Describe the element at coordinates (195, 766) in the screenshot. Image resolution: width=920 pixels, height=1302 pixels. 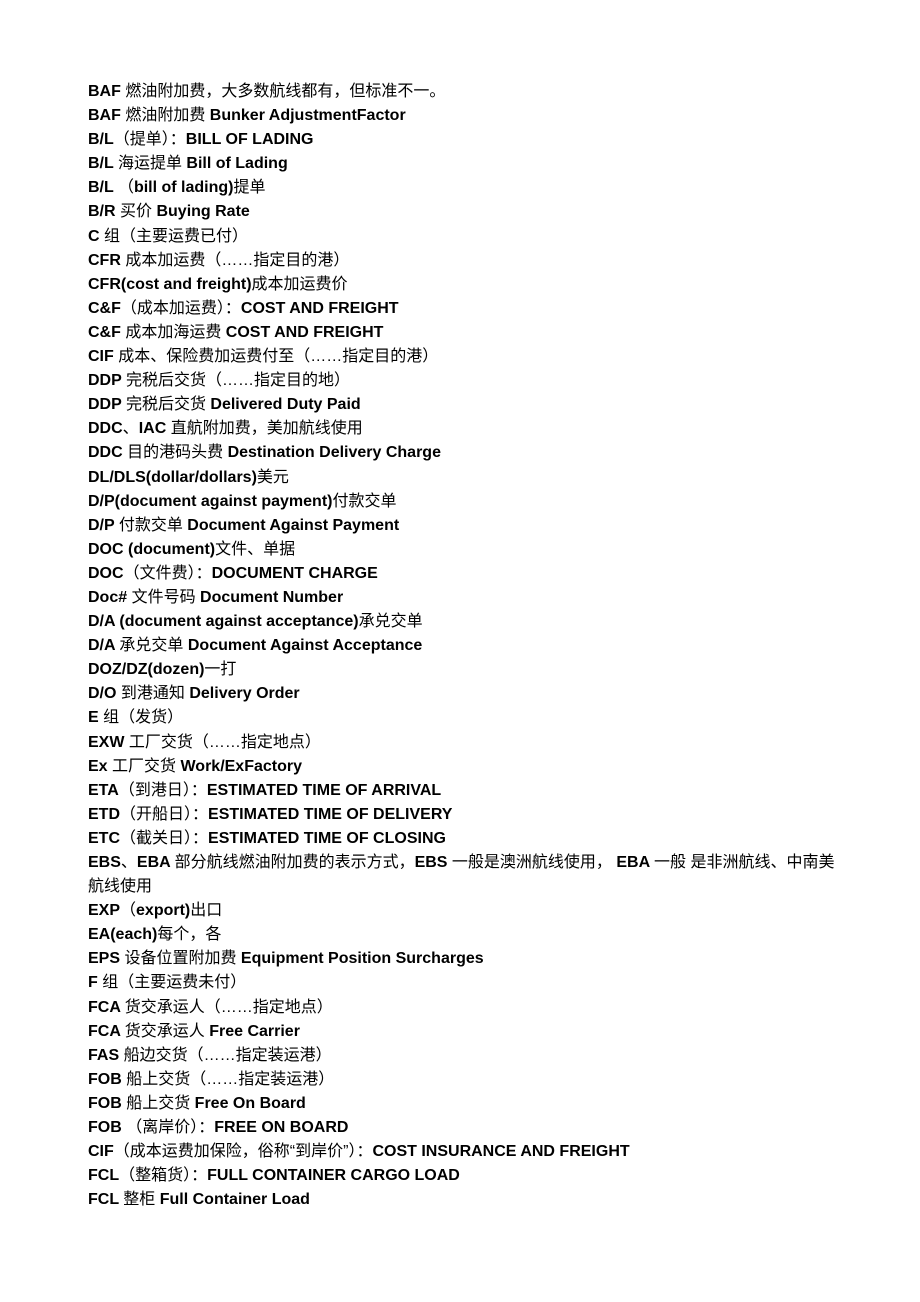
I see `glossary-entry: Ex 工厂交货 Work/ExFactory` at that location.